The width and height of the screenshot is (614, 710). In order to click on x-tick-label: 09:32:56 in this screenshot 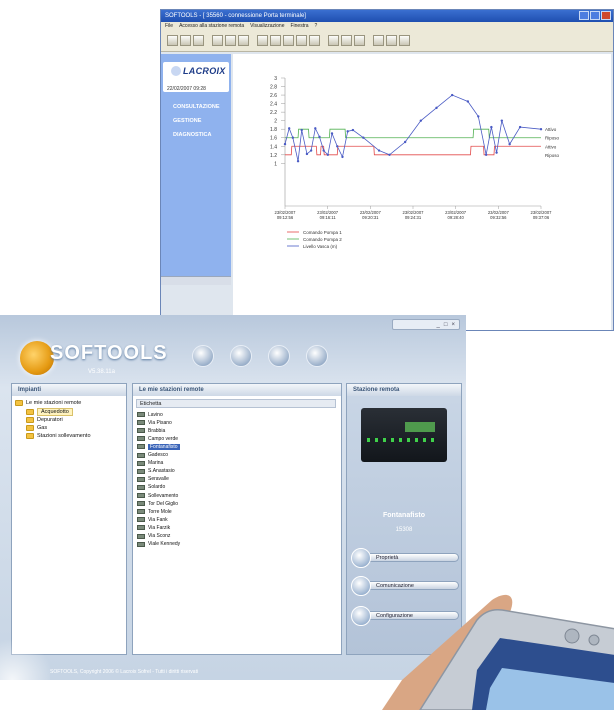, I will do `click(498, 217)`.